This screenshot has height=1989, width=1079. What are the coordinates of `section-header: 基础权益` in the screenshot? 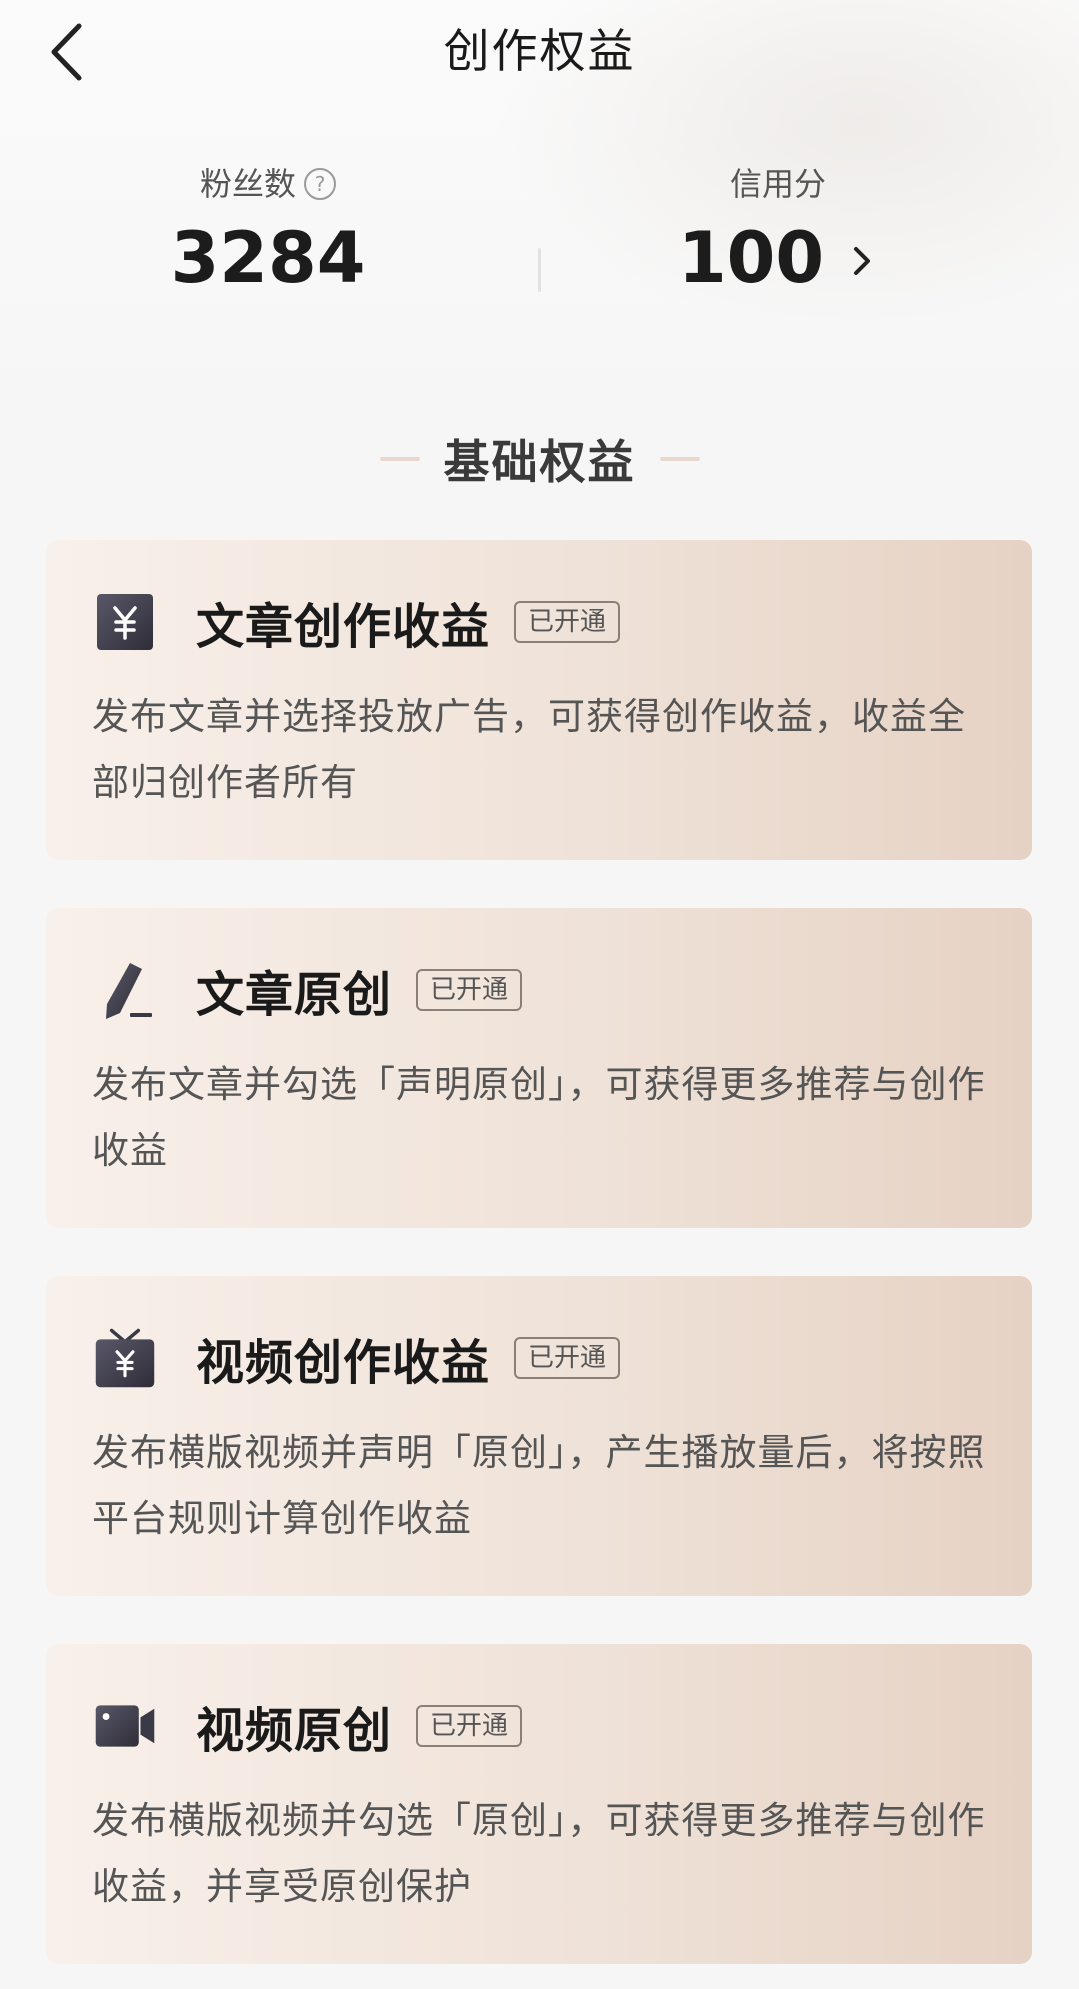 It's located at (539, 459).